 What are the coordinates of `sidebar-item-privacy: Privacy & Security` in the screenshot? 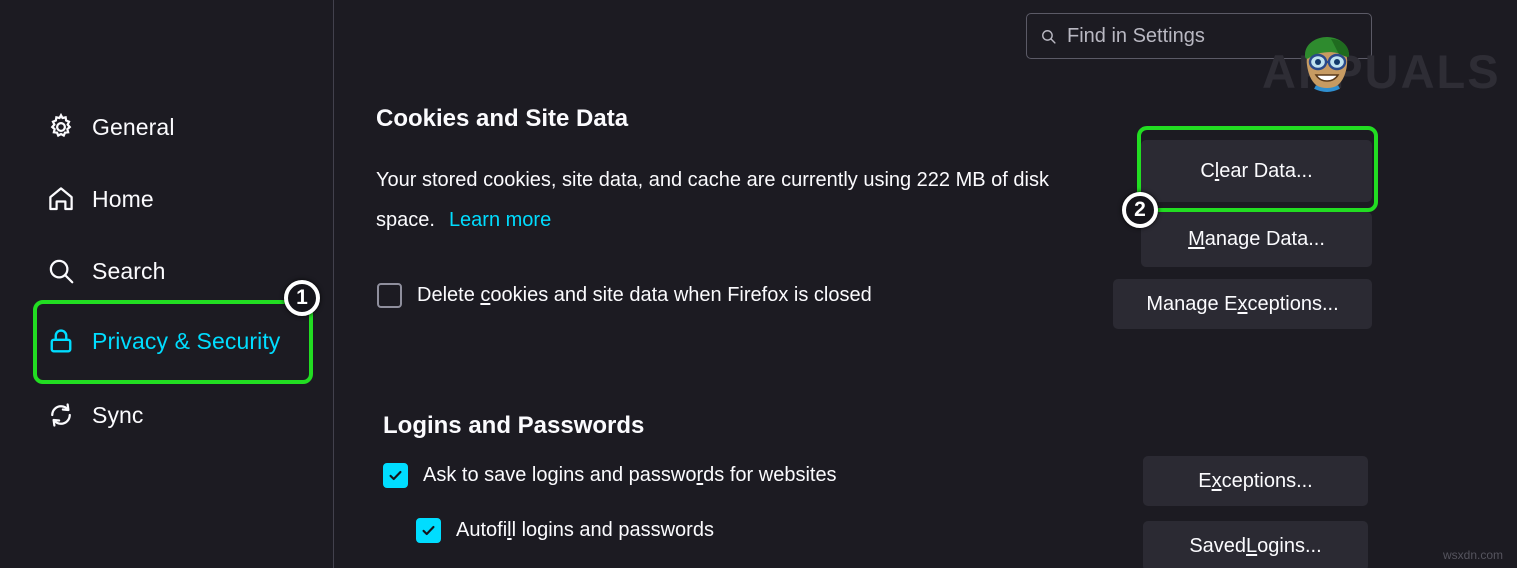 It's located at (173, 341).